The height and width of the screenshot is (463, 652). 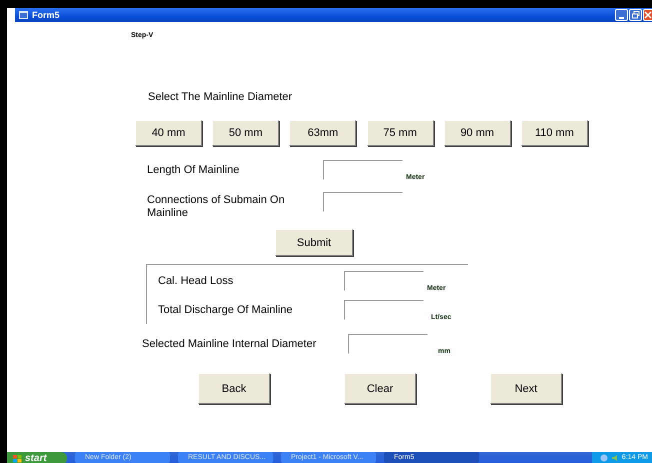 I want to click on diameter-button: 75 mm, so click(x=400, y=133).